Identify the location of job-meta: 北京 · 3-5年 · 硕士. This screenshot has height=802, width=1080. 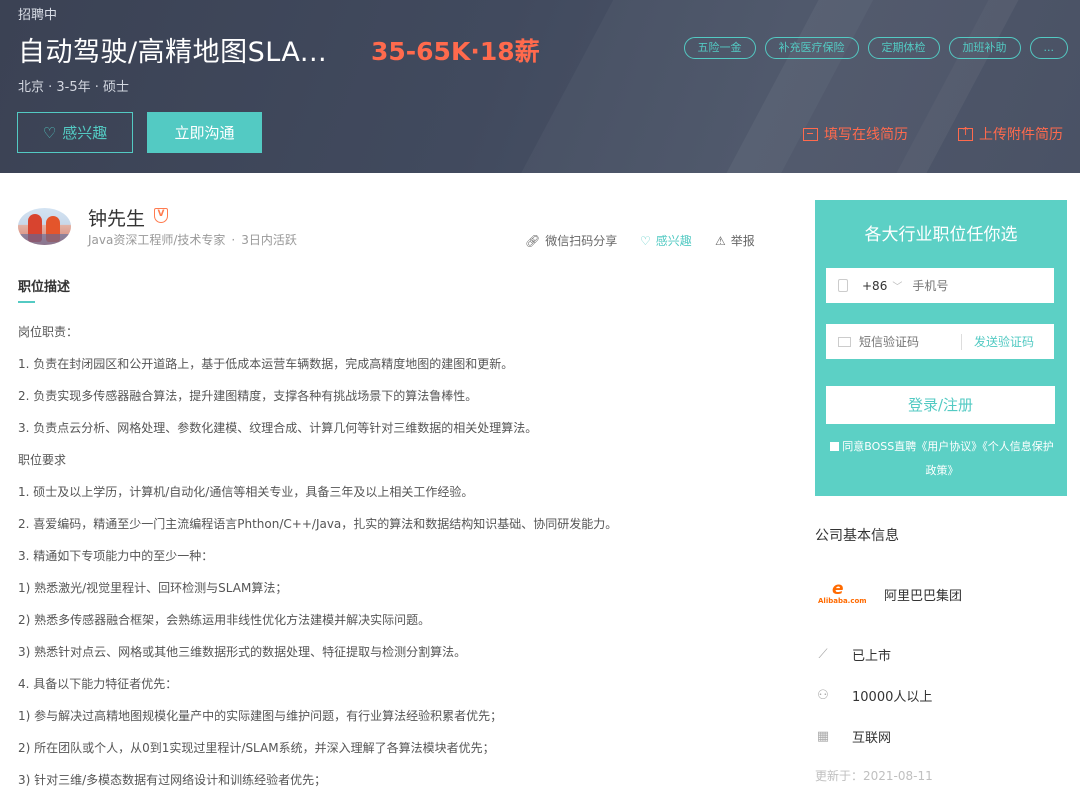
(74, 87).